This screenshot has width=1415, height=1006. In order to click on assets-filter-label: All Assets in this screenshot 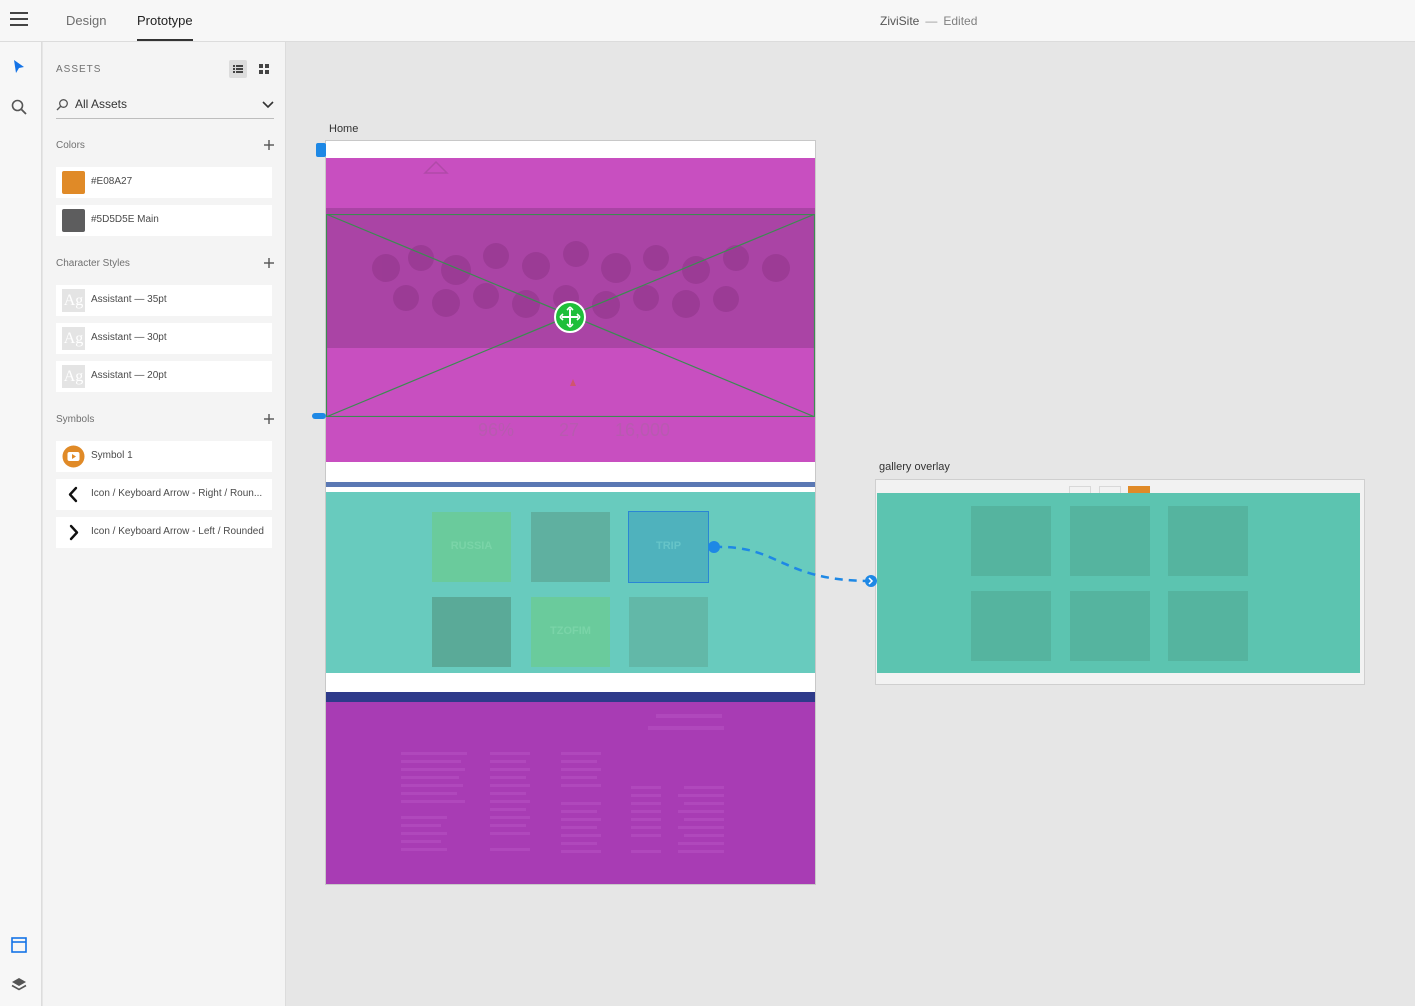, I will do `click(101, 104)`.